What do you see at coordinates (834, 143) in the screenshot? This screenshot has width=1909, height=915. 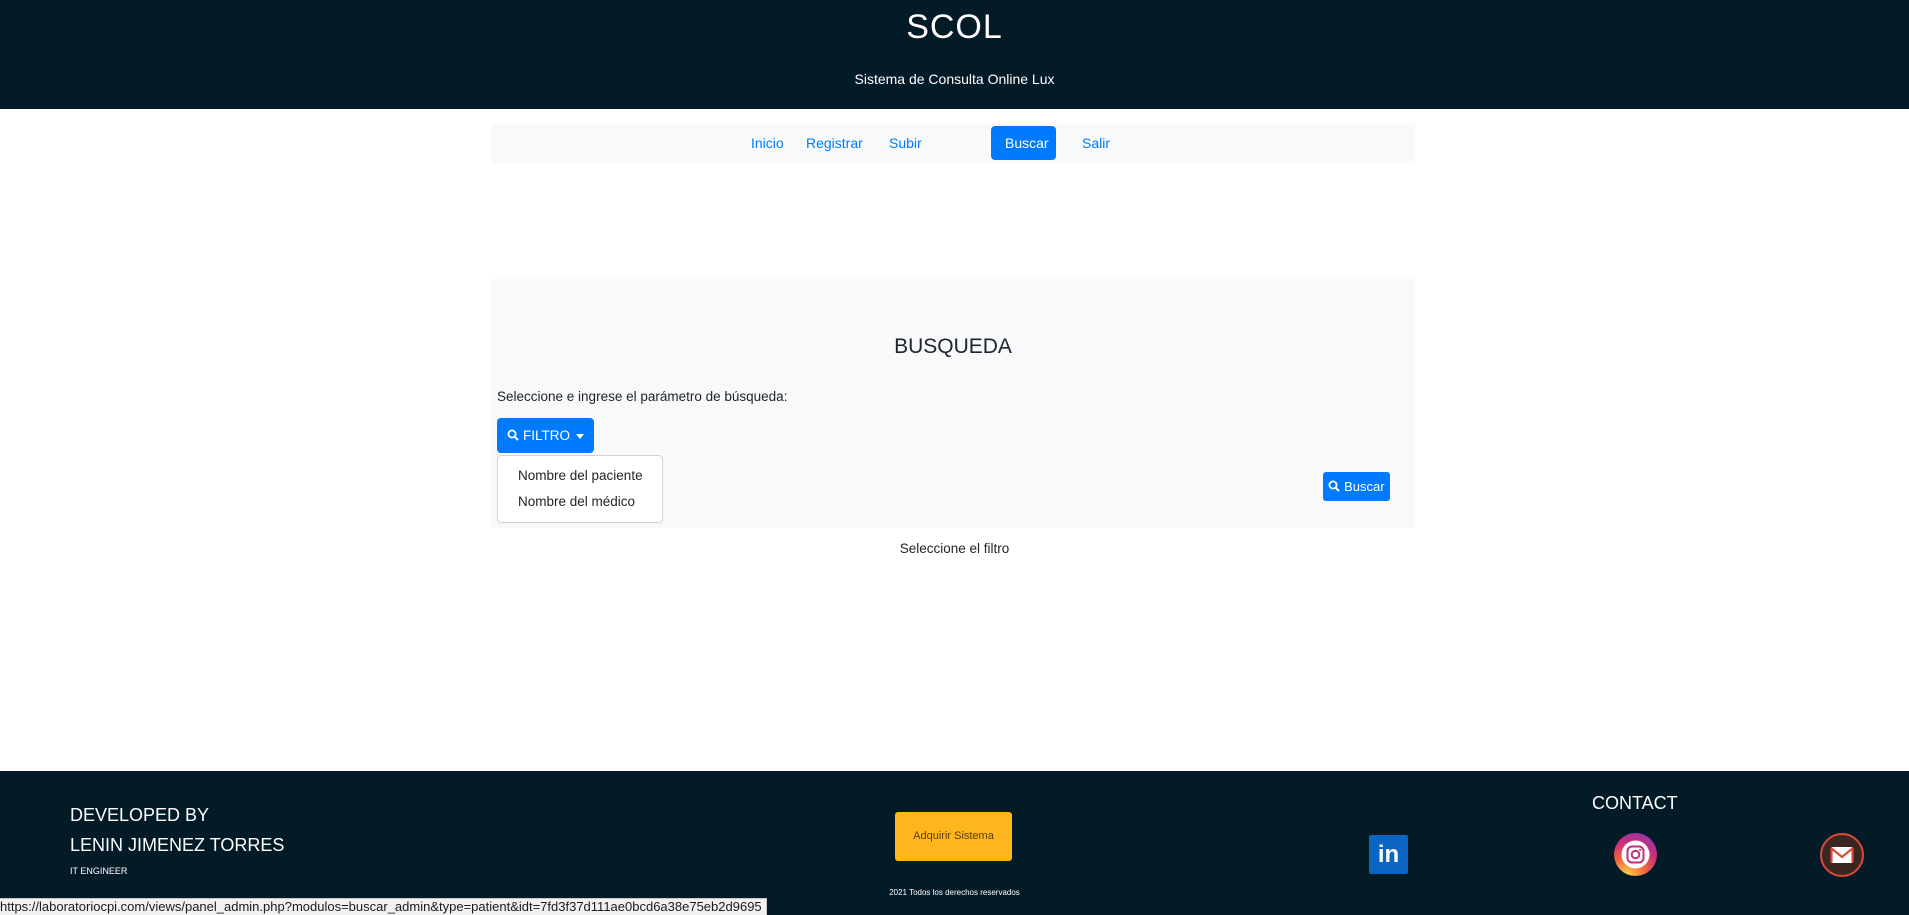 I see `nav-item-registrar: Registrar` at bounding box center [834, 143].